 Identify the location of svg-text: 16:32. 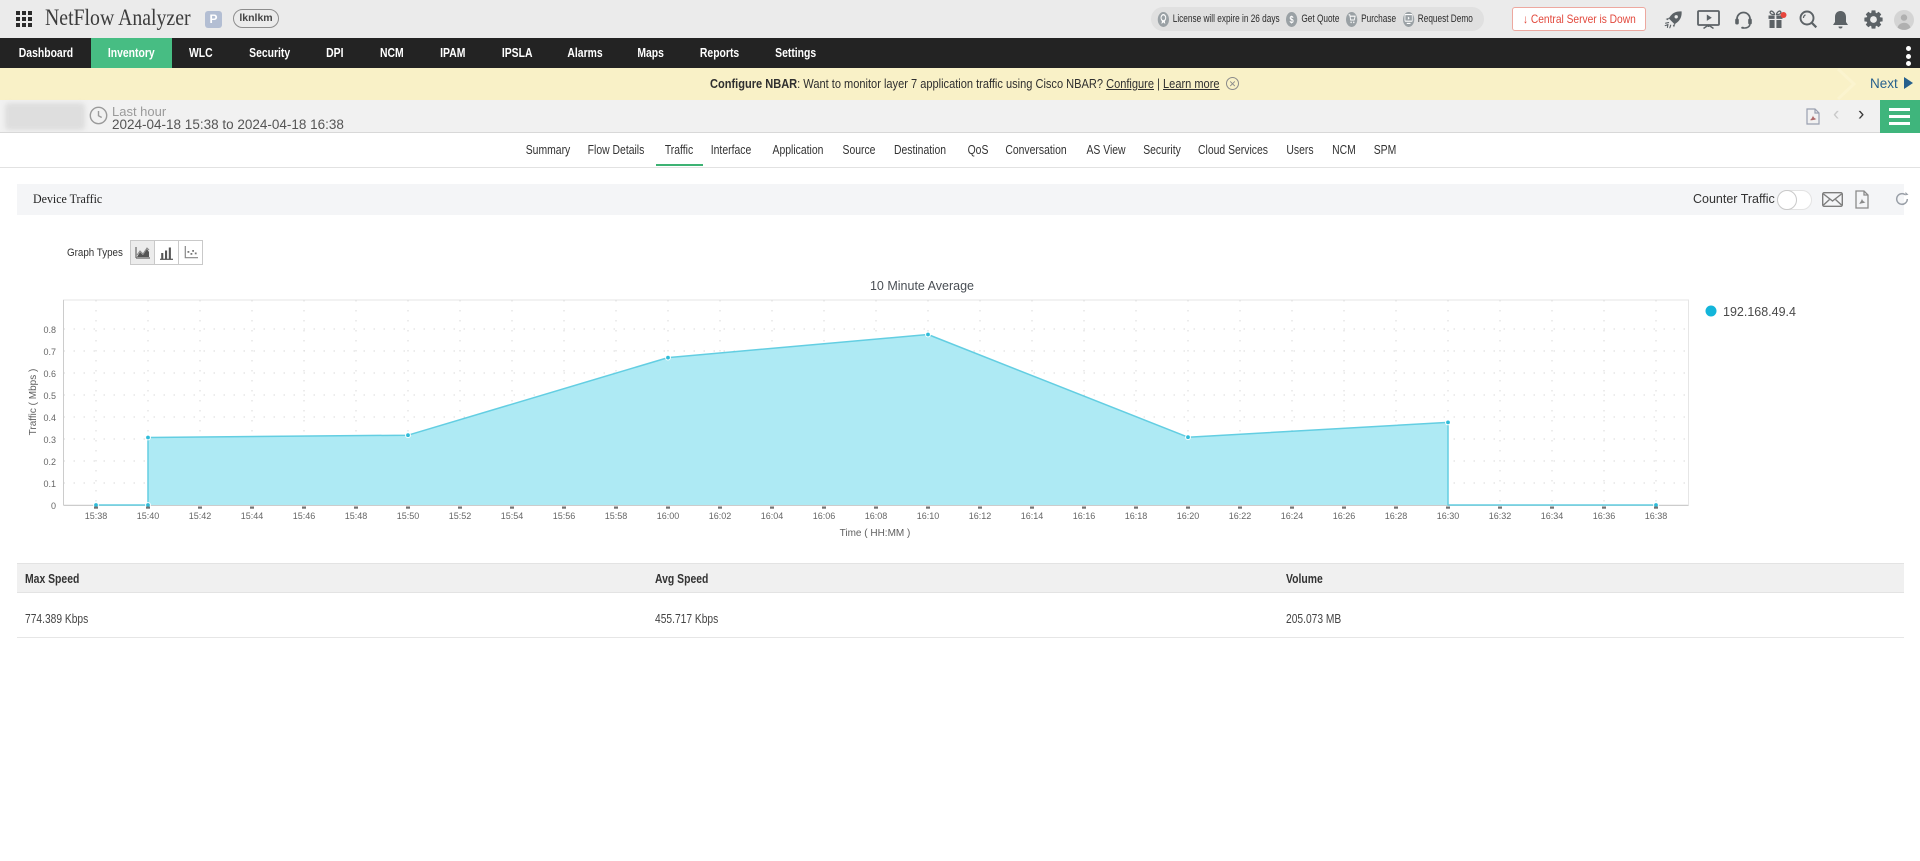
(1500, 516).